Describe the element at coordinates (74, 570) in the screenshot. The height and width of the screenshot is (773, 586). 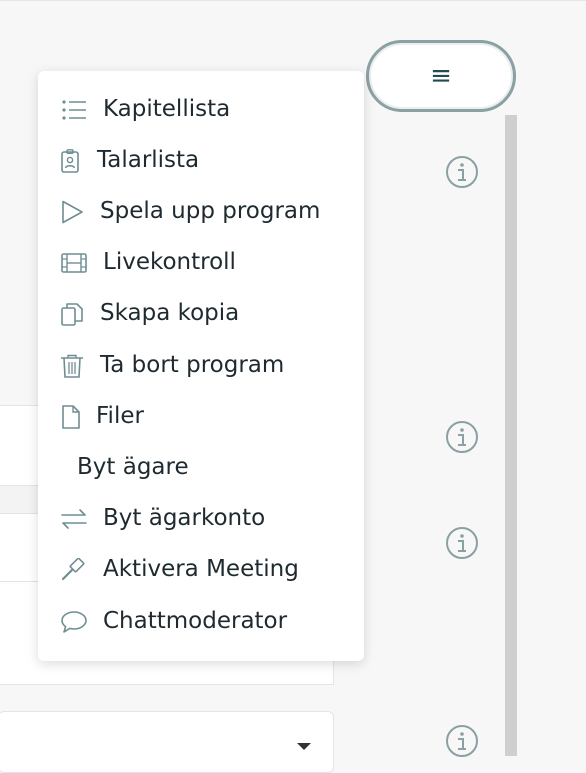
I see `gavel-icon` at that location.